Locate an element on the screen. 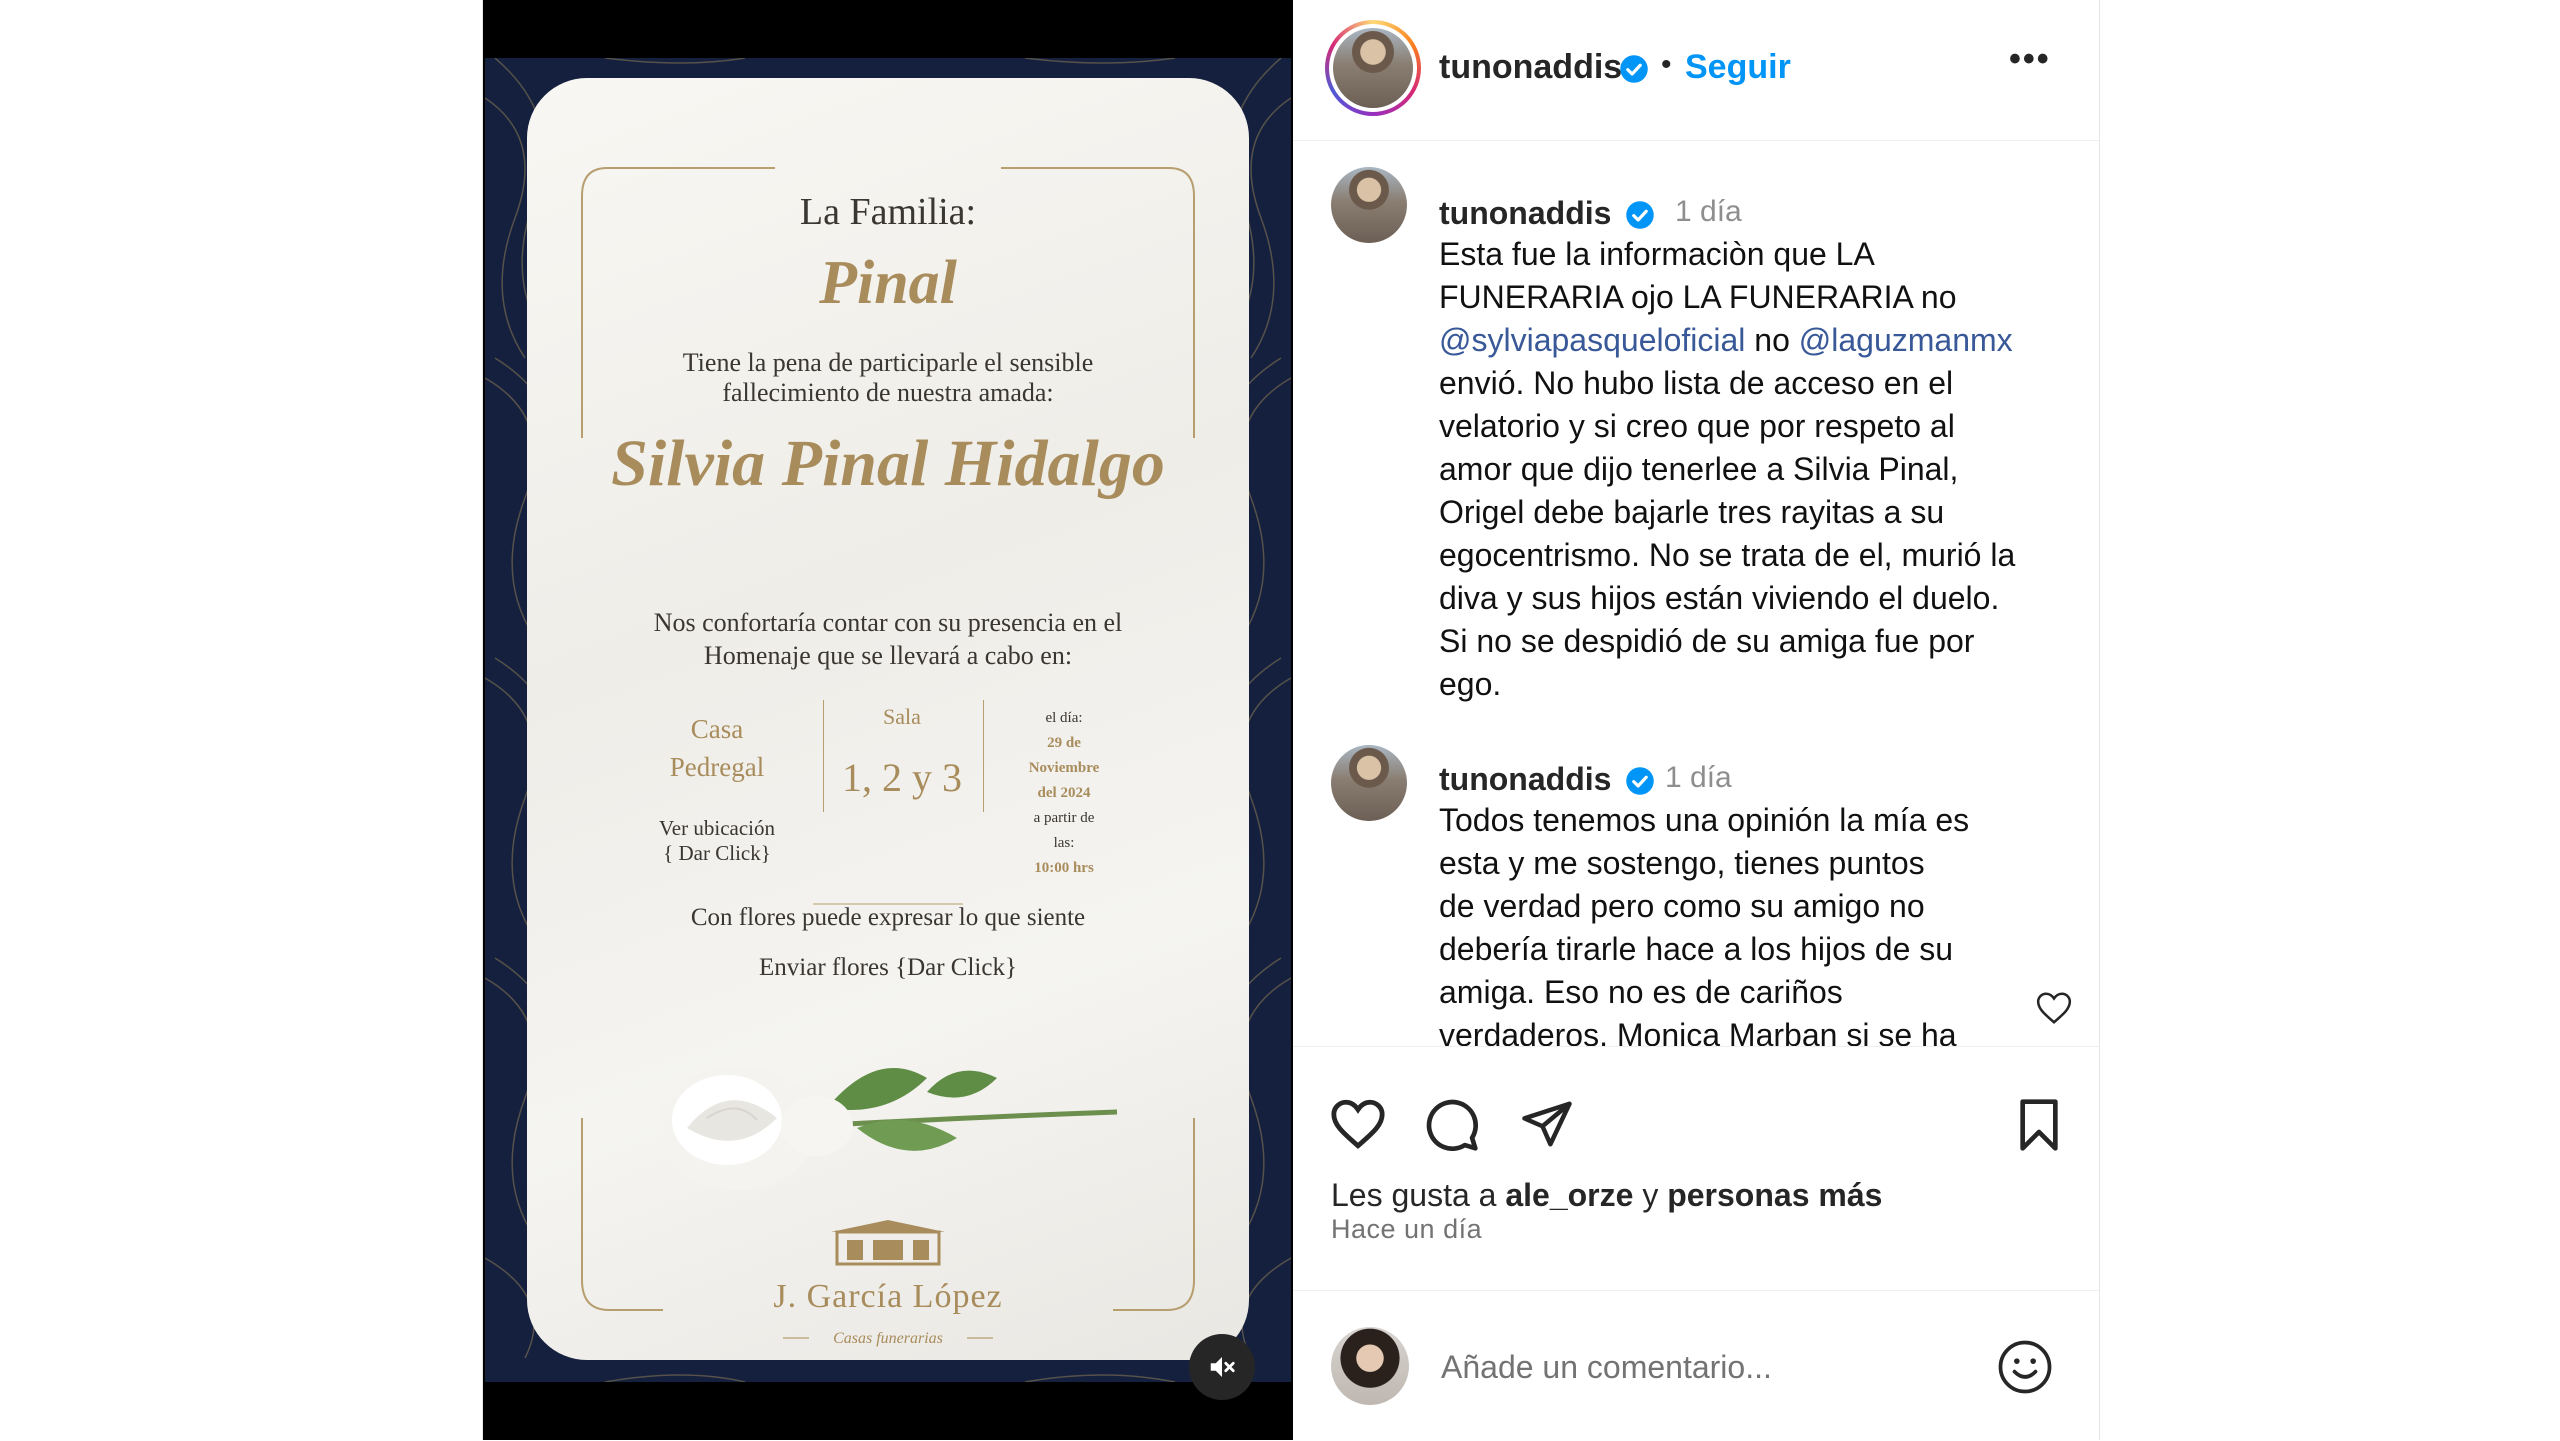 This screenshot has width=2560, height=1441. from-line-2: las: is located at coordinates (1064, 843).